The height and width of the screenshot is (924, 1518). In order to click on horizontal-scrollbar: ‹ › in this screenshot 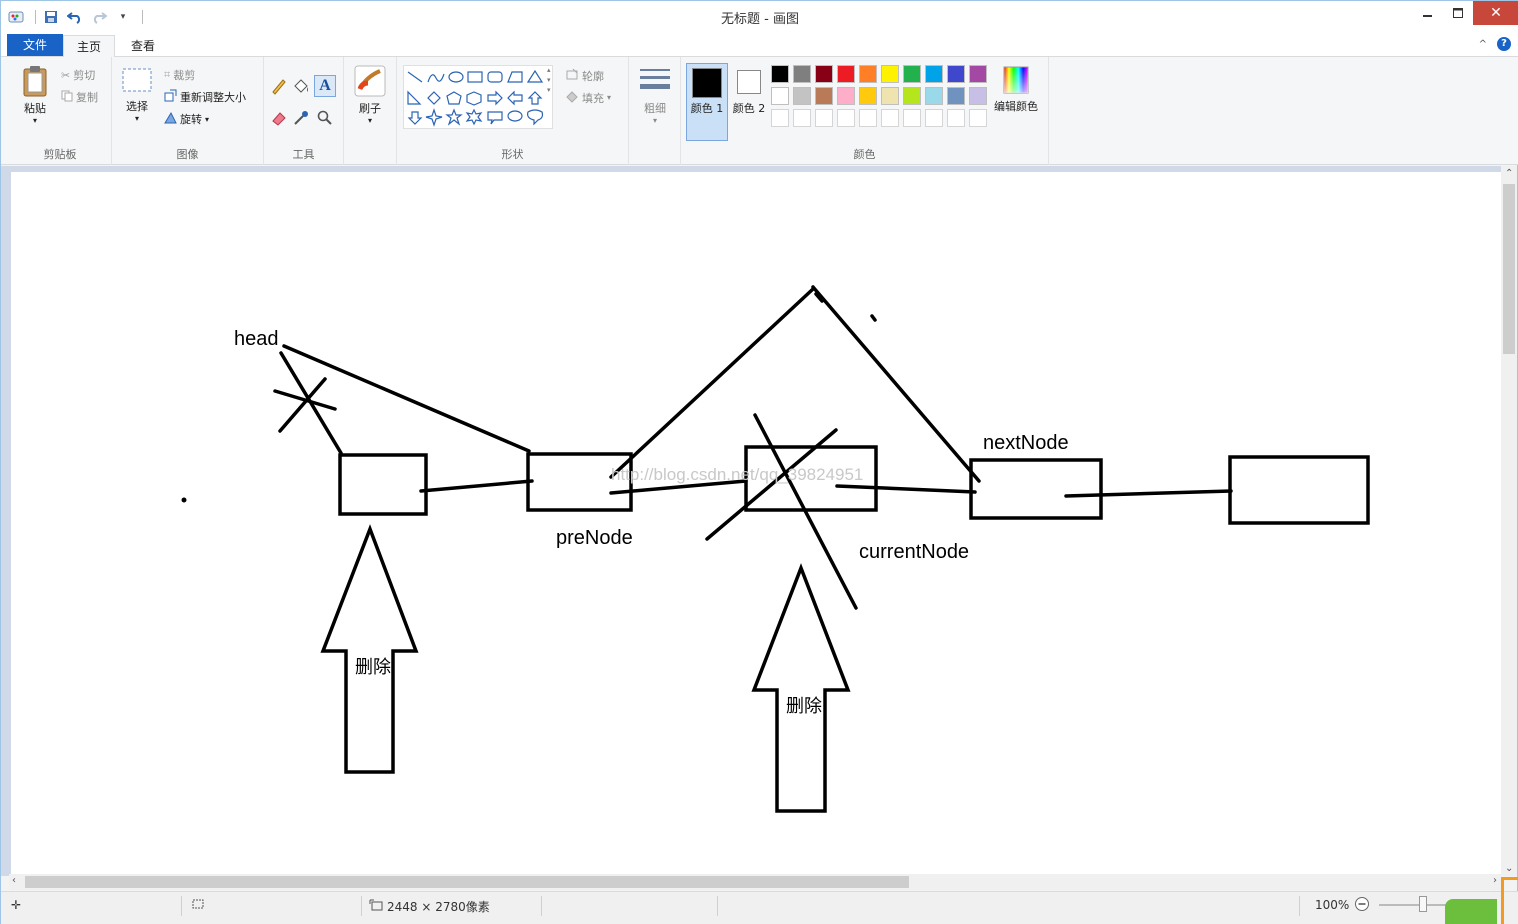, I will do `click(755, 882)`.